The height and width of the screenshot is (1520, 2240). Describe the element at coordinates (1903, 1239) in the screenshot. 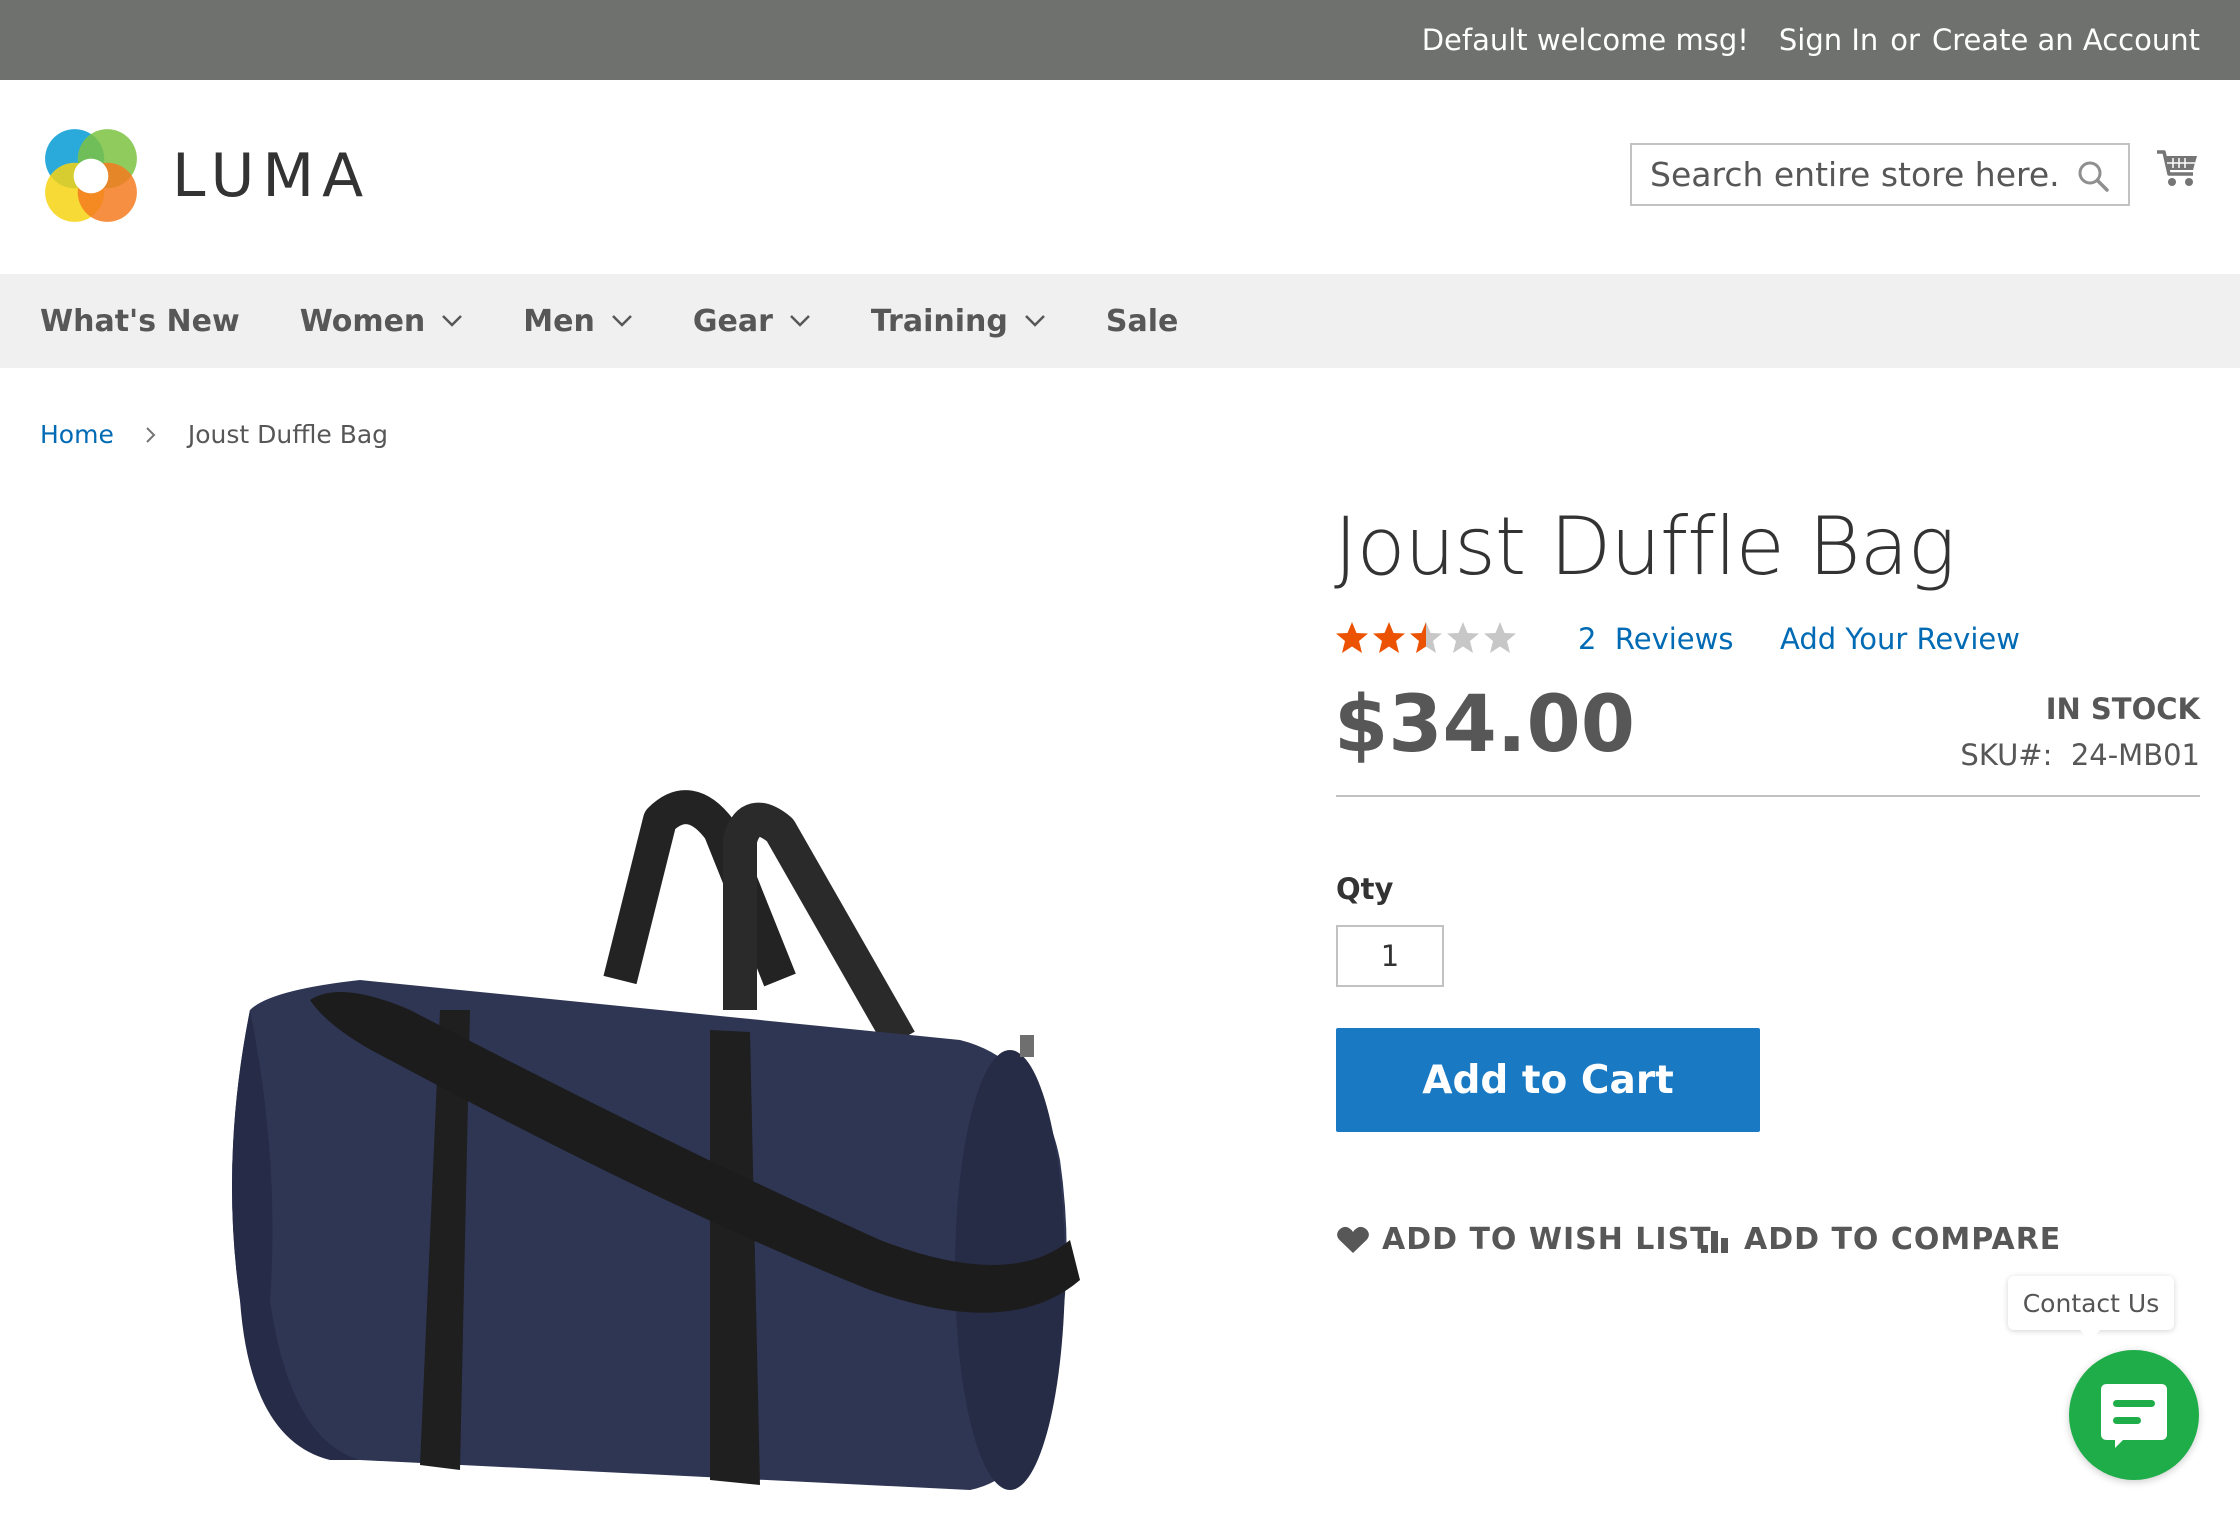

I see `compare-label: Add to Compare` at that location.